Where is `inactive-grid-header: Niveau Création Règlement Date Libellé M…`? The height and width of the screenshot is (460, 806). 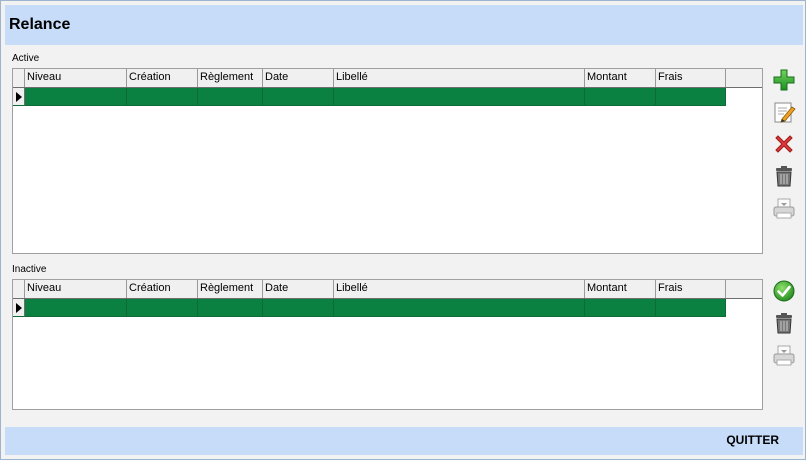 inactive-grid-header: Niveau Création Règlement Date Libellé M… is located at coordinates (387, 289).